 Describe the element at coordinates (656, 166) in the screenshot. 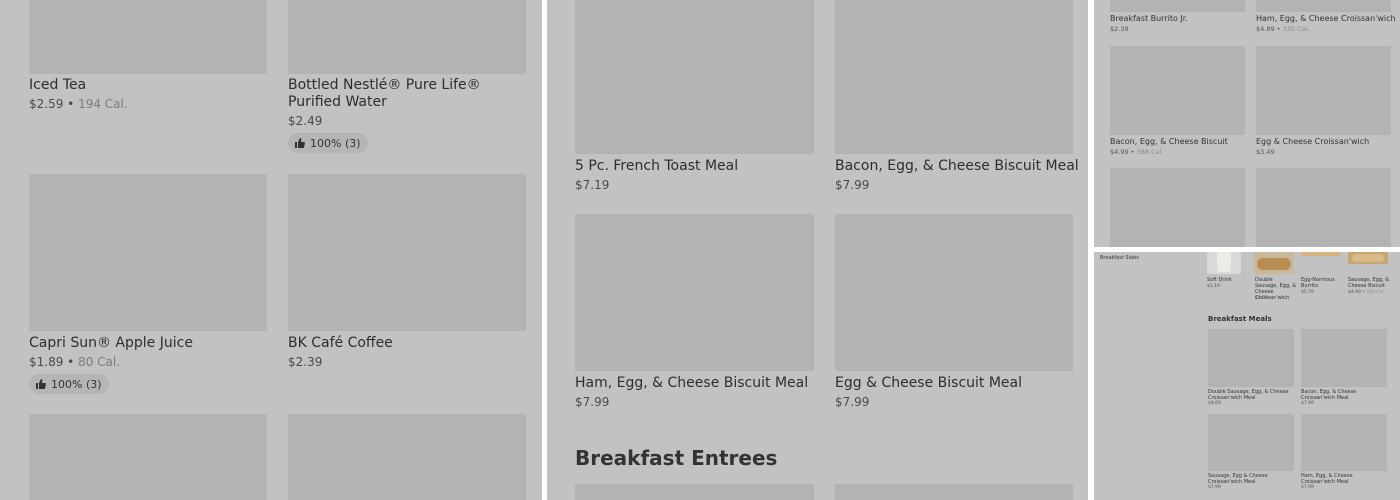

I see `item-name-french-toast-meal: 5 Pc. French Toast Meal` at that location.